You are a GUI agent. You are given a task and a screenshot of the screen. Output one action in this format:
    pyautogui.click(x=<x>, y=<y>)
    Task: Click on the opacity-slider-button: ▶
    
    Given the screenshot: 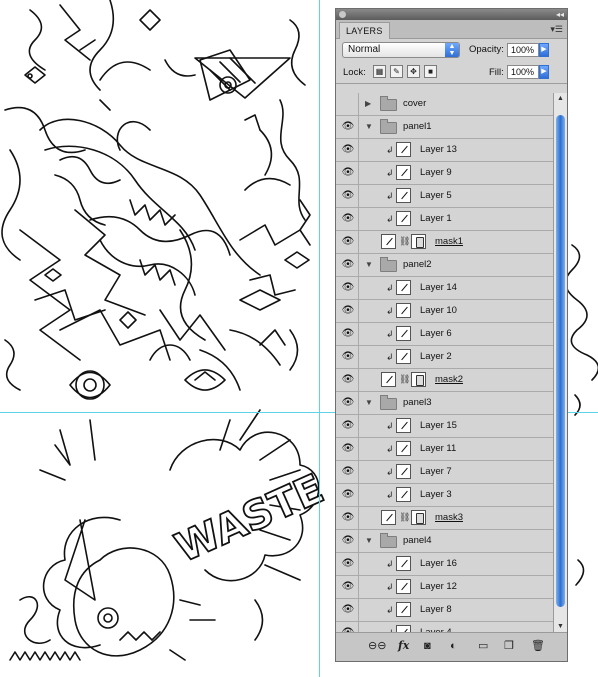 What is the action you would take?
    pyautogui.click(x=544, y=50)
    